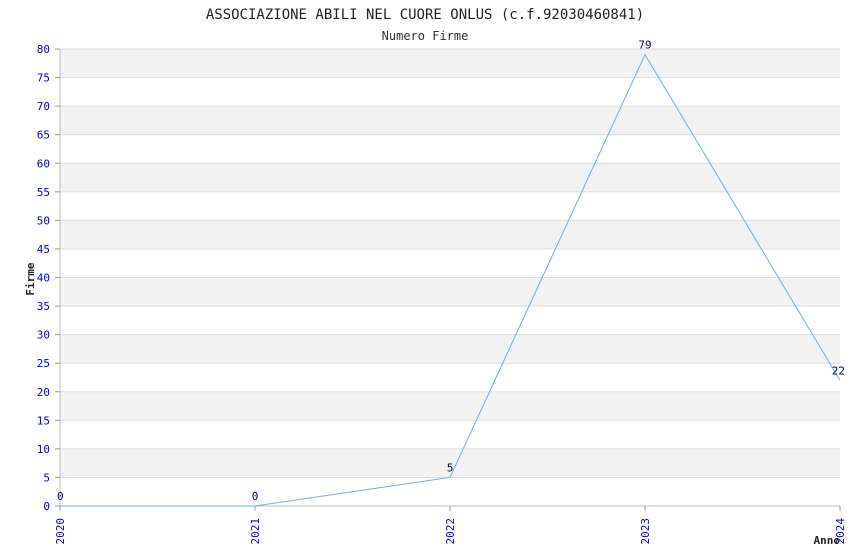  What do you see at coordinates (60, 531) in the screenshot?
I see `x-tick-label: 2020` at bounding box center [60, 531].